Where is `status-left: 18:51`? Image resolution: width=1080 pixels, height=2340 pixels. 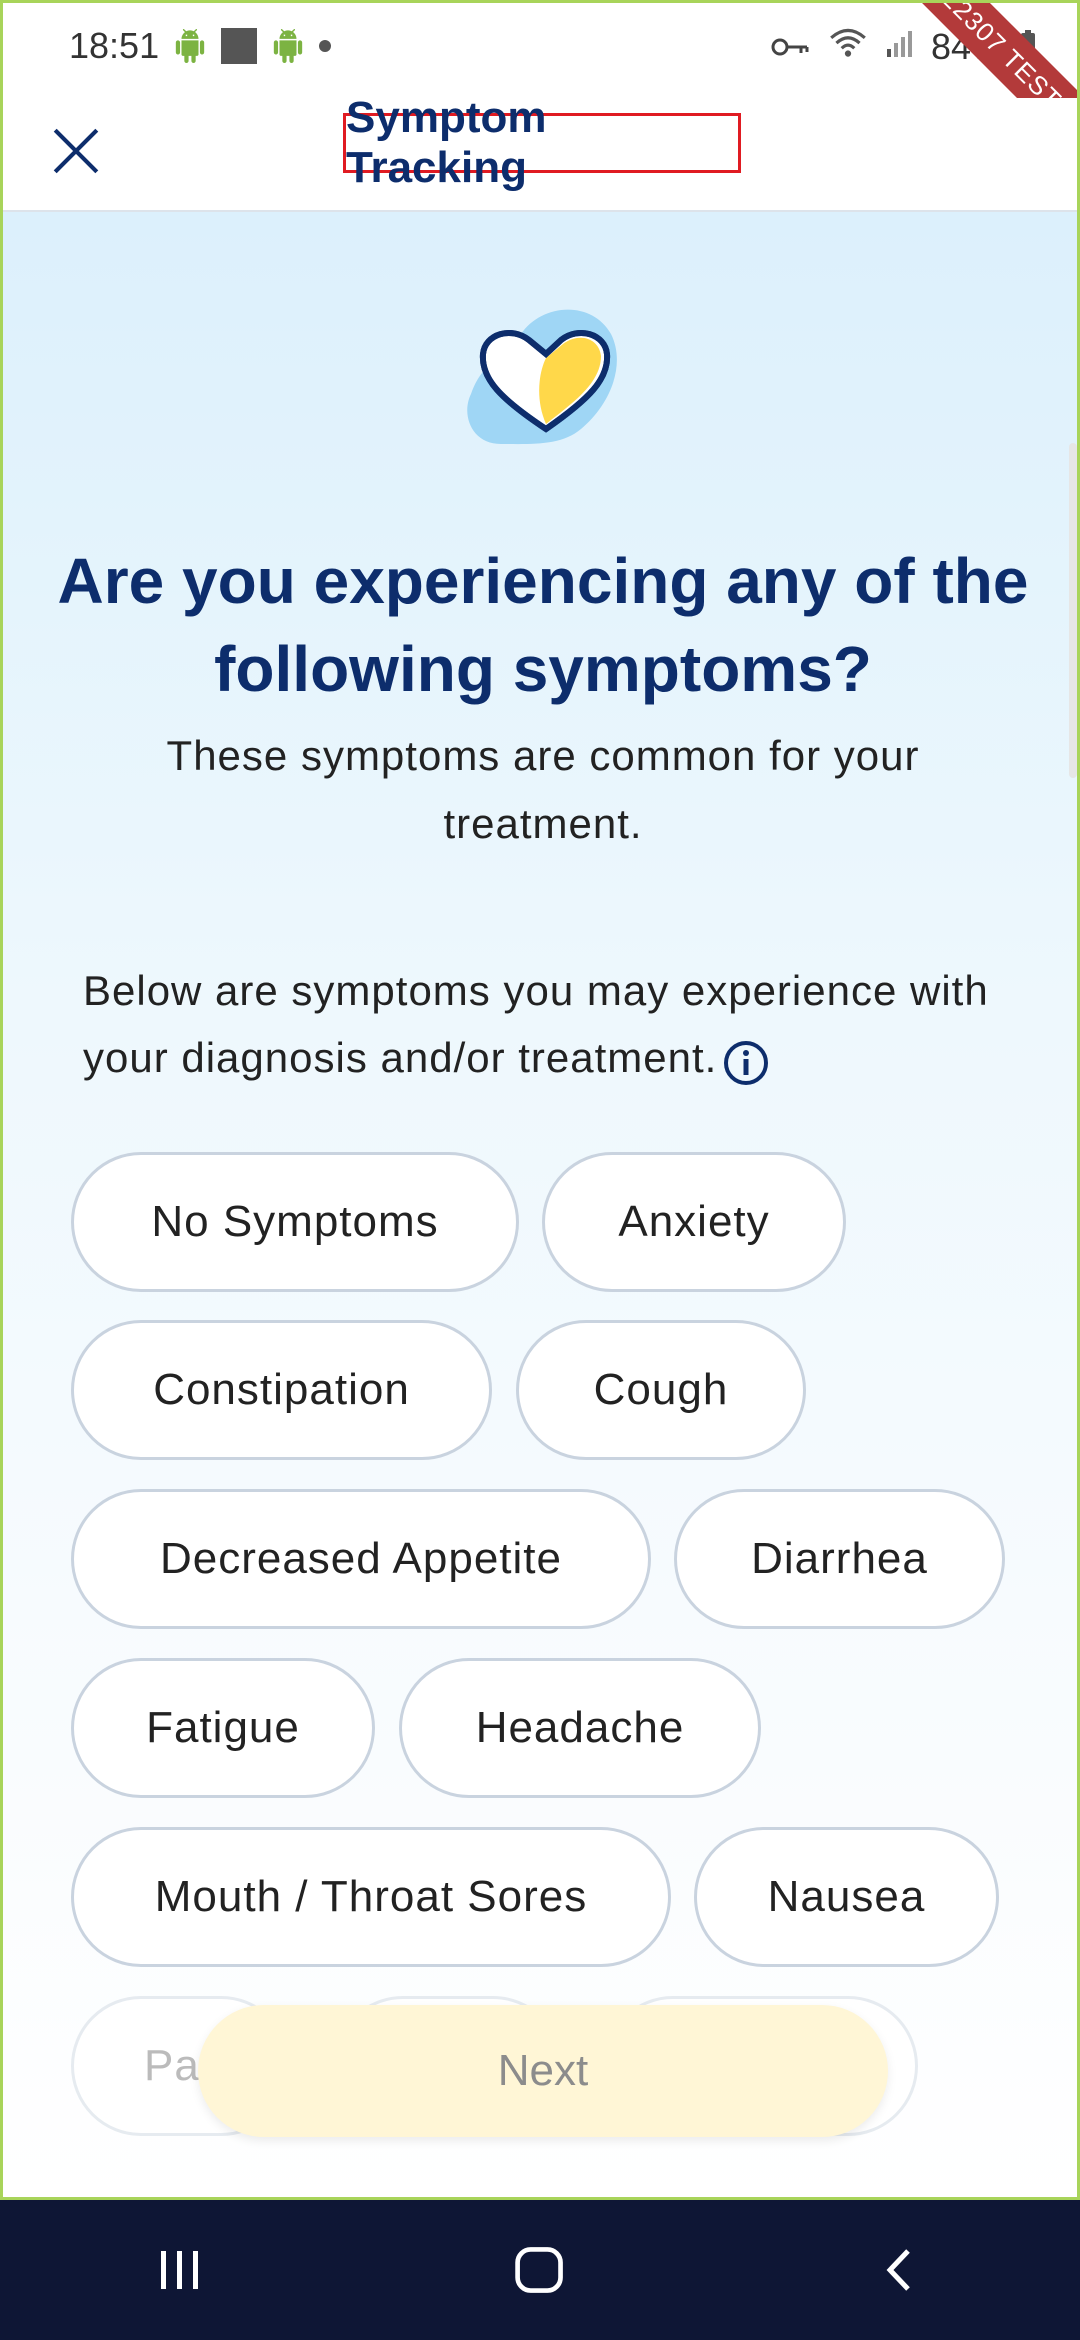 status-left: 18:51 is located at coordinates (200, 46).